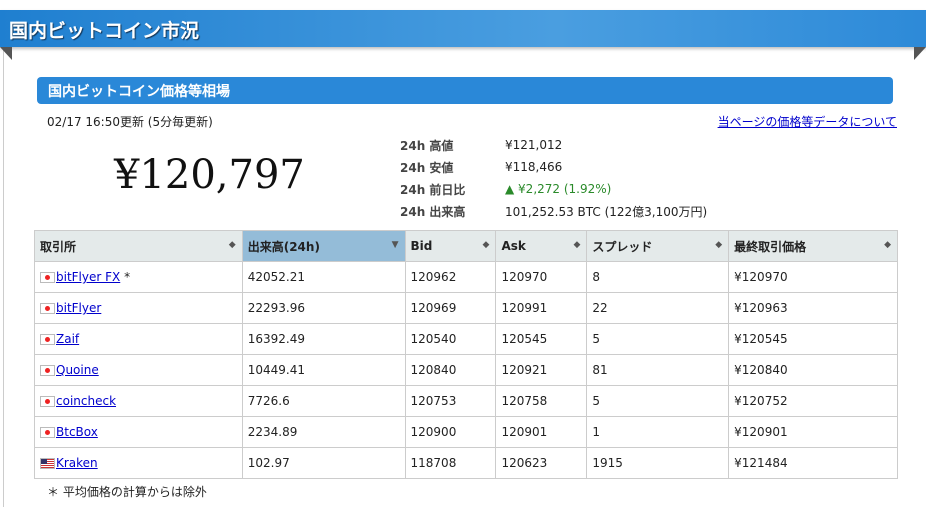  What do you see at coordinates (606, 211) in the screenshot?
I see `stat-value: 101,252.53 BTC (122億3,100万円)` at bounding box center [606, 211].